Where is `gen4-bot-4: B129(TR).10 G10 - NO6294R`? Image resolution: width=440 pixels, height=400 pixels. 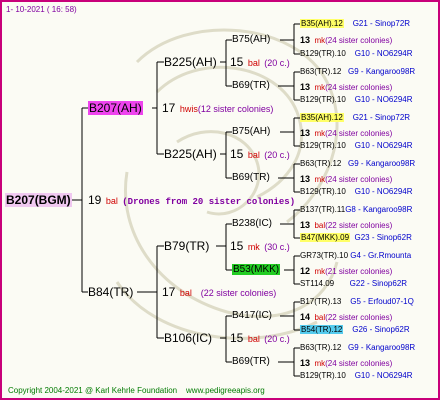 gen4-bot-4: B129(TR).10 G10 - NO6294R is located at coordinates (356, 192).